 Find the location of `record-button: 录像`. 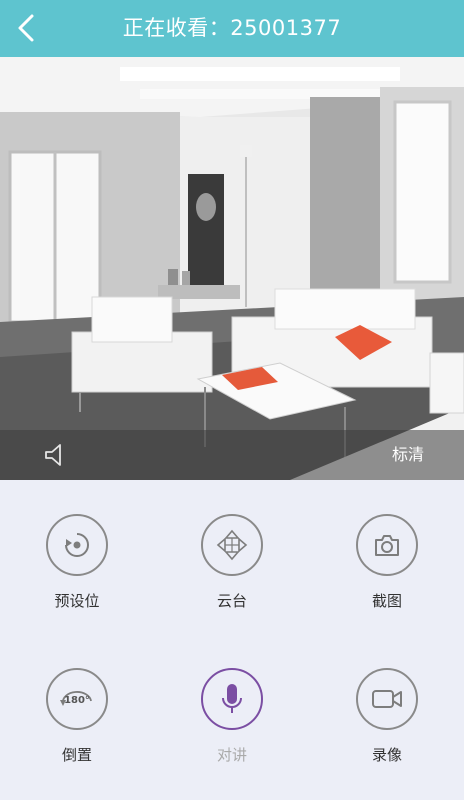

record-button: 录像 is located at coordinates (387, 716).